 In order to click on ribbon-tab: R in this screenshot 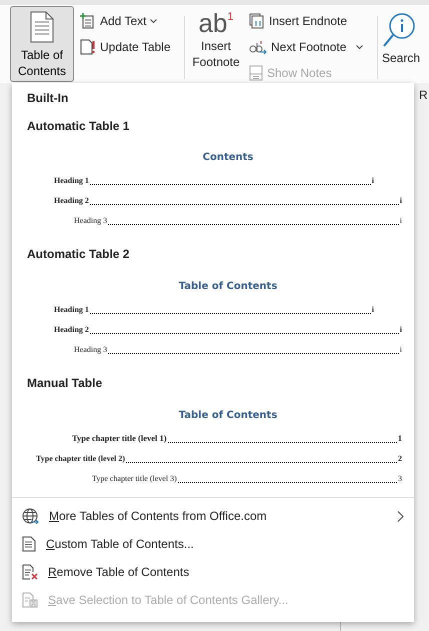, I will do `click(423, 95)`.